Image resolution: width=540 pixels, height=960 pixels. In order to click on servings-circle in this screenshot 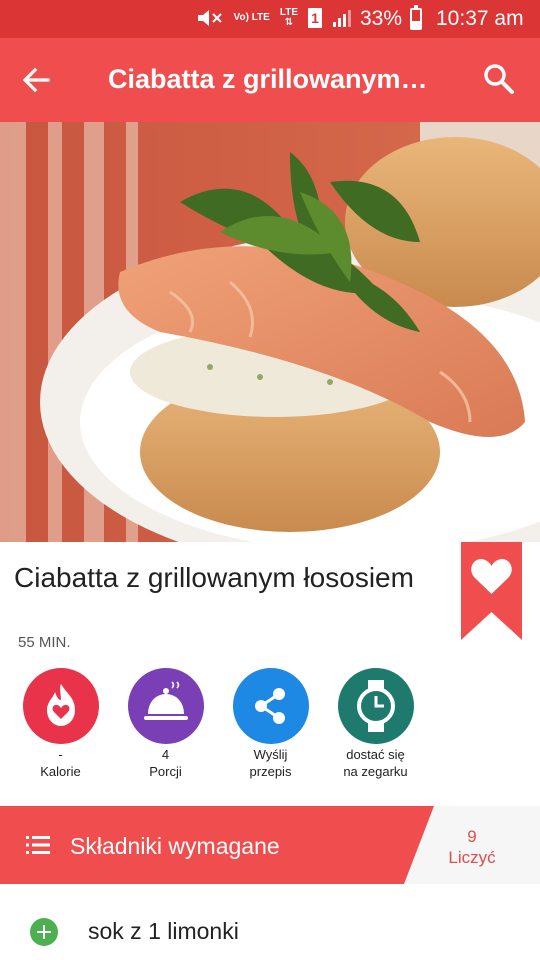, I will do `click(165, 706)`.